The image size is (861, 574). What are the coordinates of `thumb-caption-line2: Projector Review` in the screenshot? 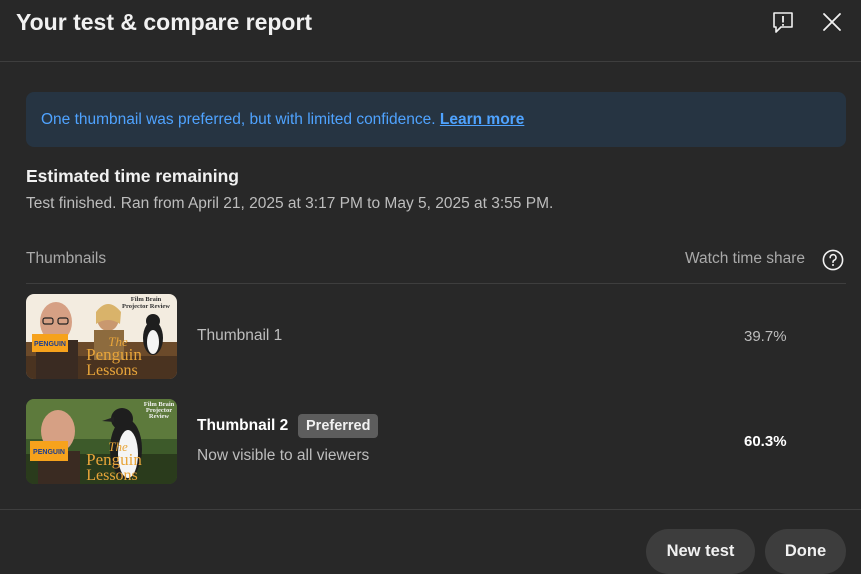 It's located at (146, 306).